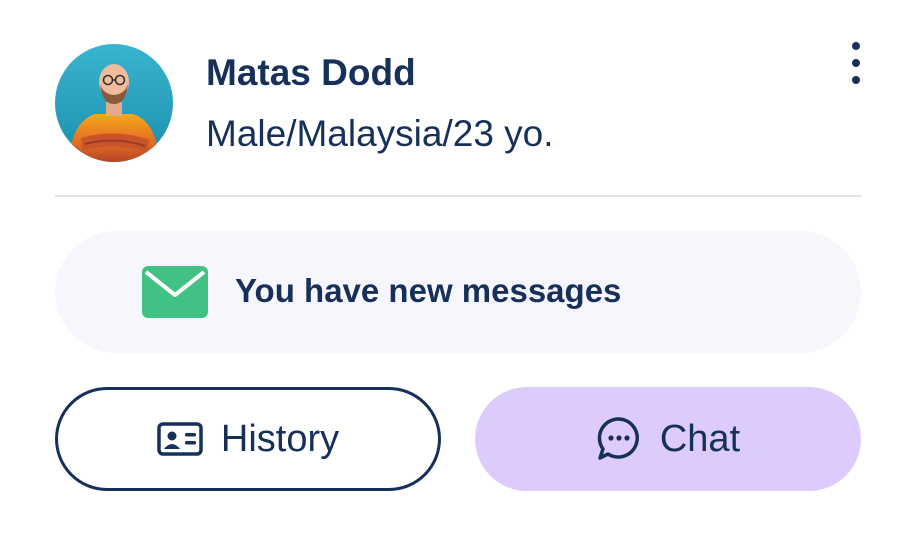  I want to click on avatar-image, so click(114, 103).